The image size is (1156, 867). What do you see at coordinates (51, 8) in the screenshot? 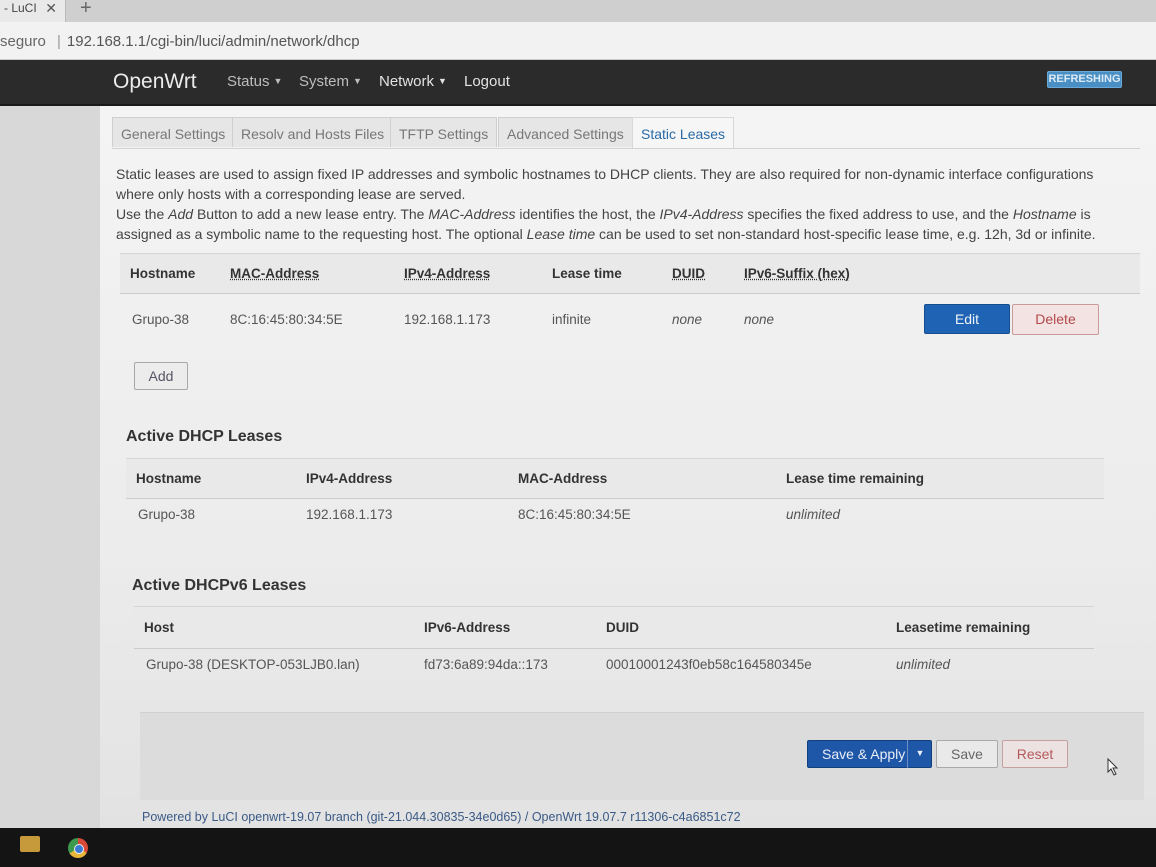
I see `close-icon: ✕` at bounding box center [51, 8].